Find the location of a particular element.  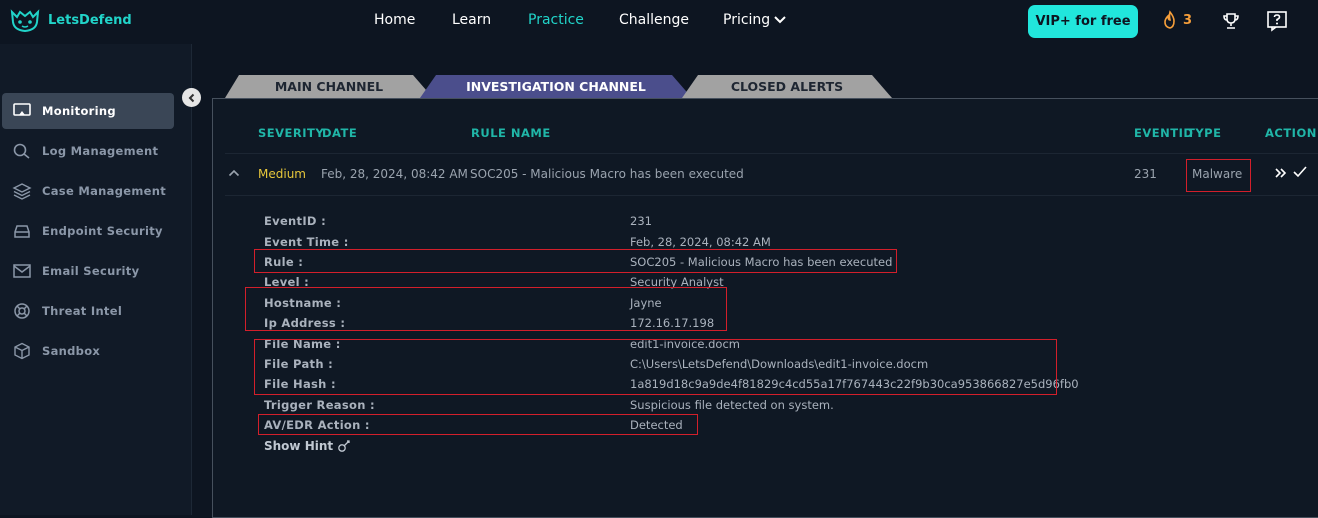

key-icon is located at coordinates (344, 446).